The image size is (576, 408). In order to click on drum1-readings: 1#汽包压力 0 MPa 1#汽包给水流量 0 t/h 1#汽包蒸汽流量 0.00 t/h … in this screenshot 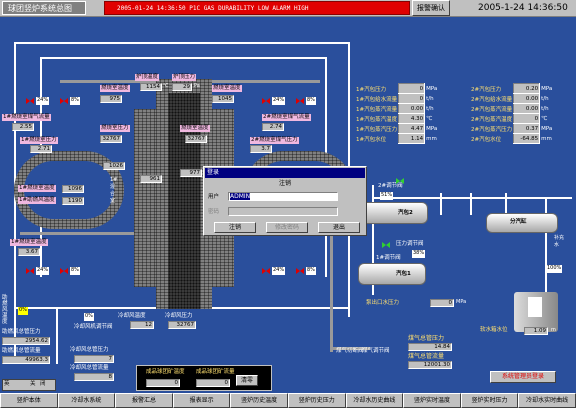, I will do `click(396, 113)`.